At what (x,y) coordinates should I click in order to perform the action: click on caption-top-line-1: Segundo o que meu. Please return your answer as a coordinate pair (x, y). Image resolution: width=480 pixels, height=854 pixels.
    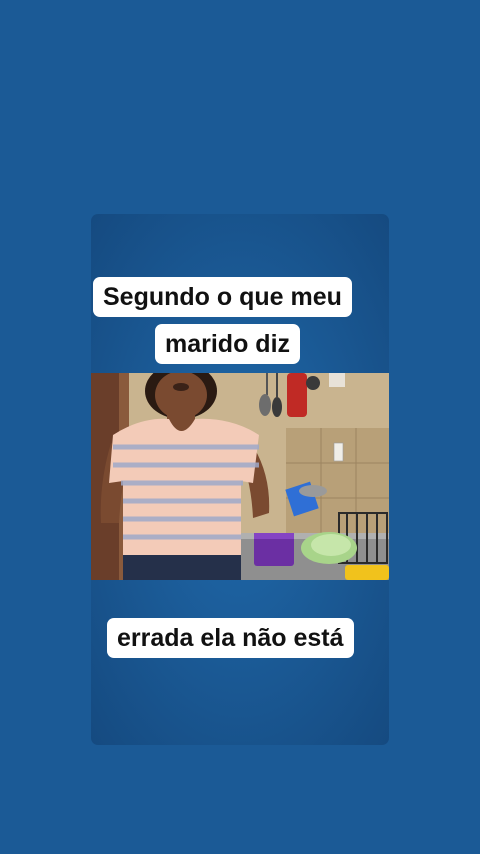
    Looking at the image, I should click on (222, 297).